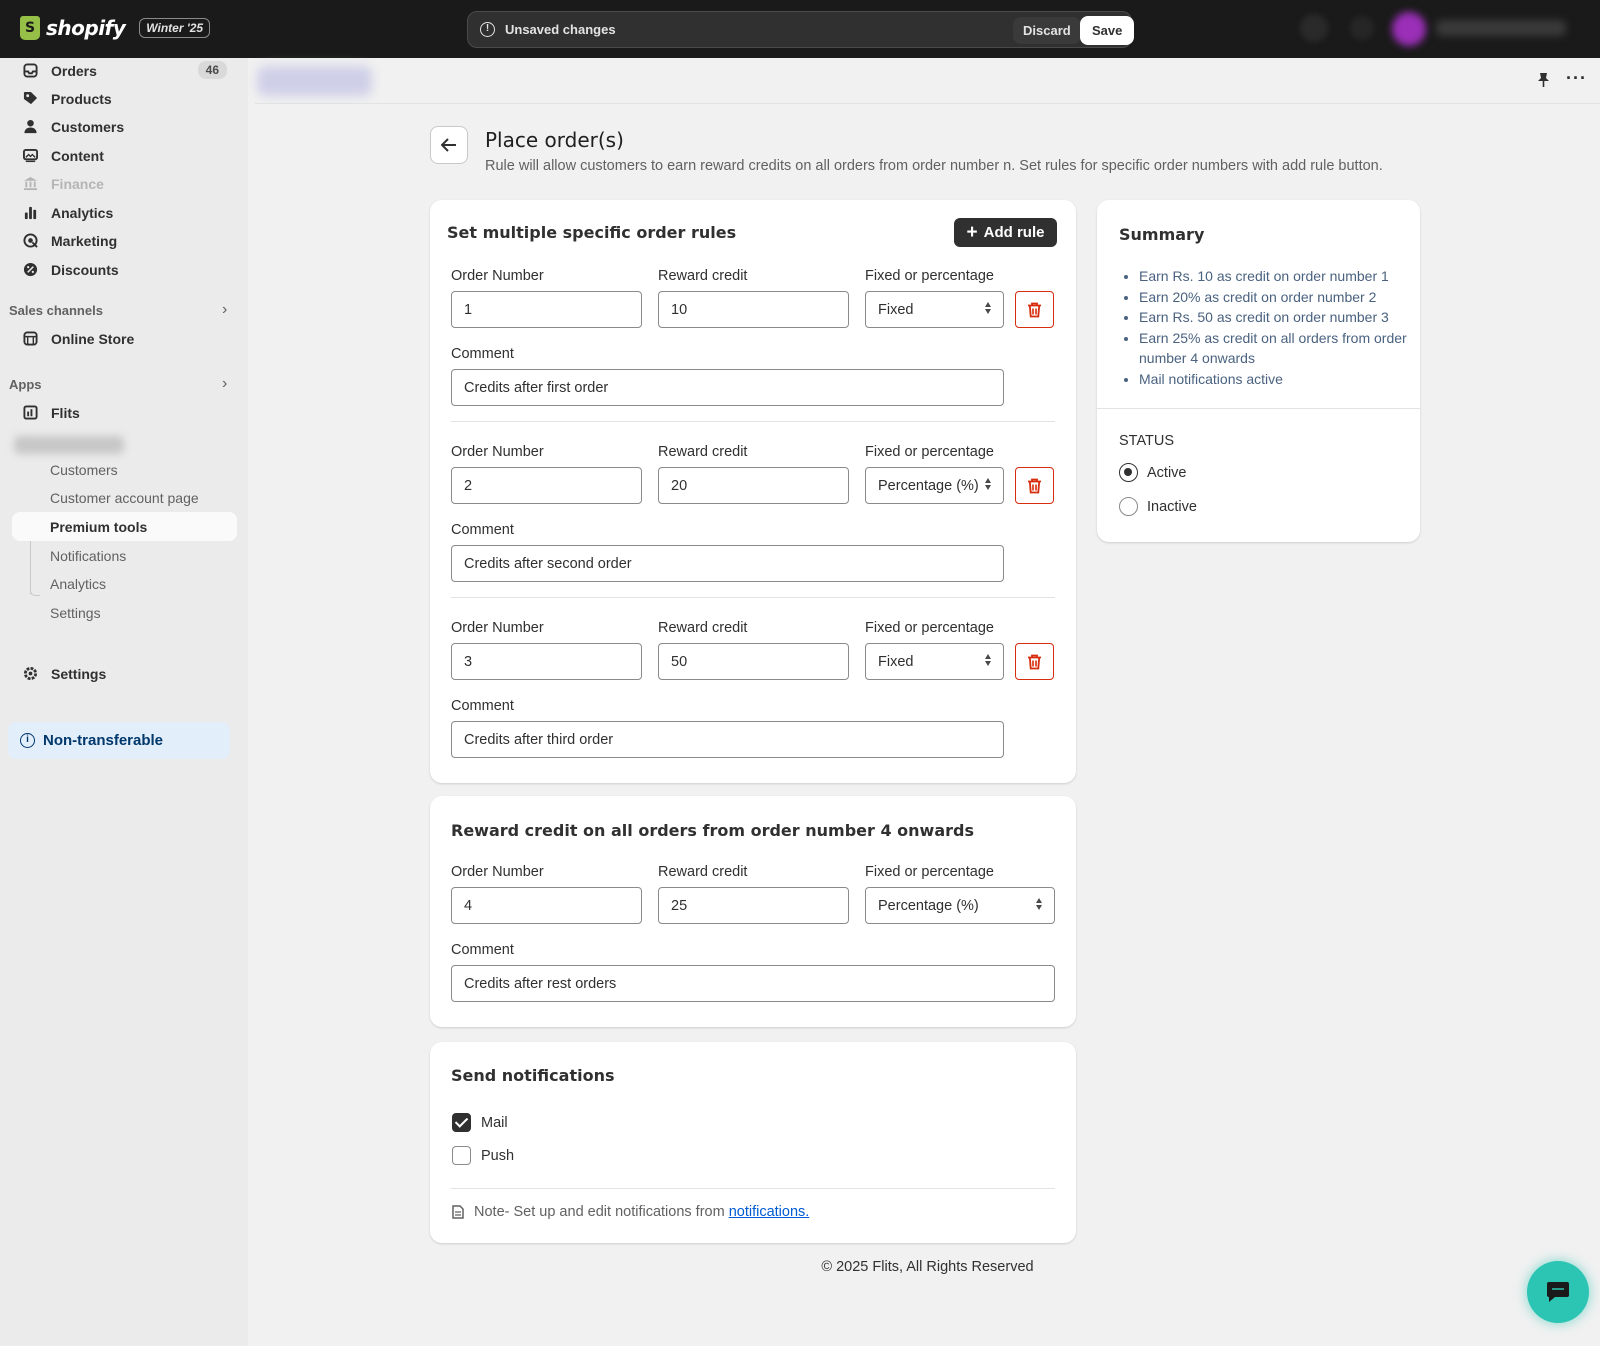 This screenshot has height=1346, width=1600. What do you see at coordinates (1314, 28) in the screenshot?
I see `search-icon` at bounding box center [1314, 28].